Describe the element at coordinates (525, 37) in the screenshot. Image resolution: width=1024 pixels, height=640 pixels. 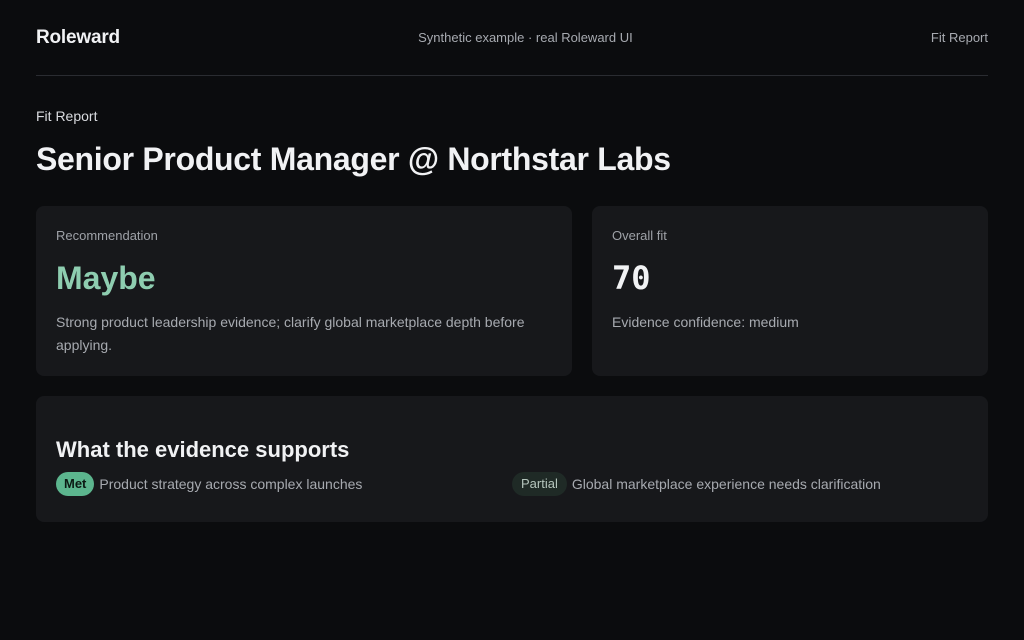
I see `header-tagline: Synthetic example · real Roleward UI` at that location.